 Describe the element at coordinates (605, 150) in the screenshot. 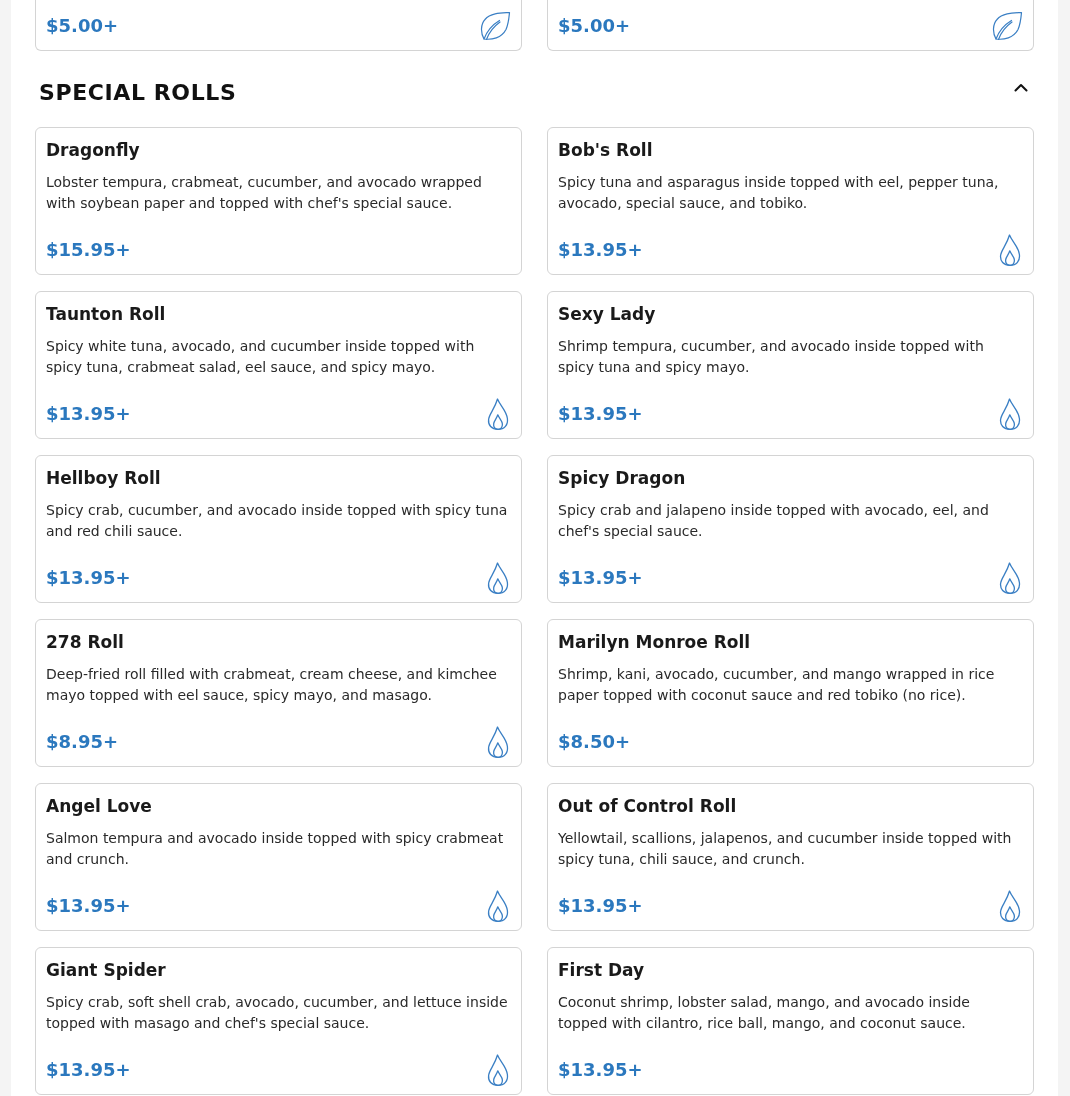

I see `item-name: Bob's Roll` at that location.